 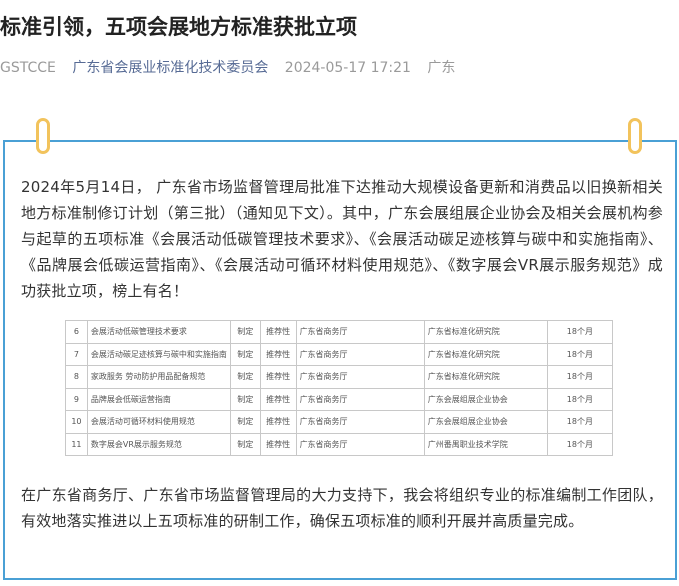 What do you see at coordinates (158, 422) in the screenshot?
I see `table-cell-standard-name: 会展活动可循环材料使用规范` at bounding box center [158, 422].